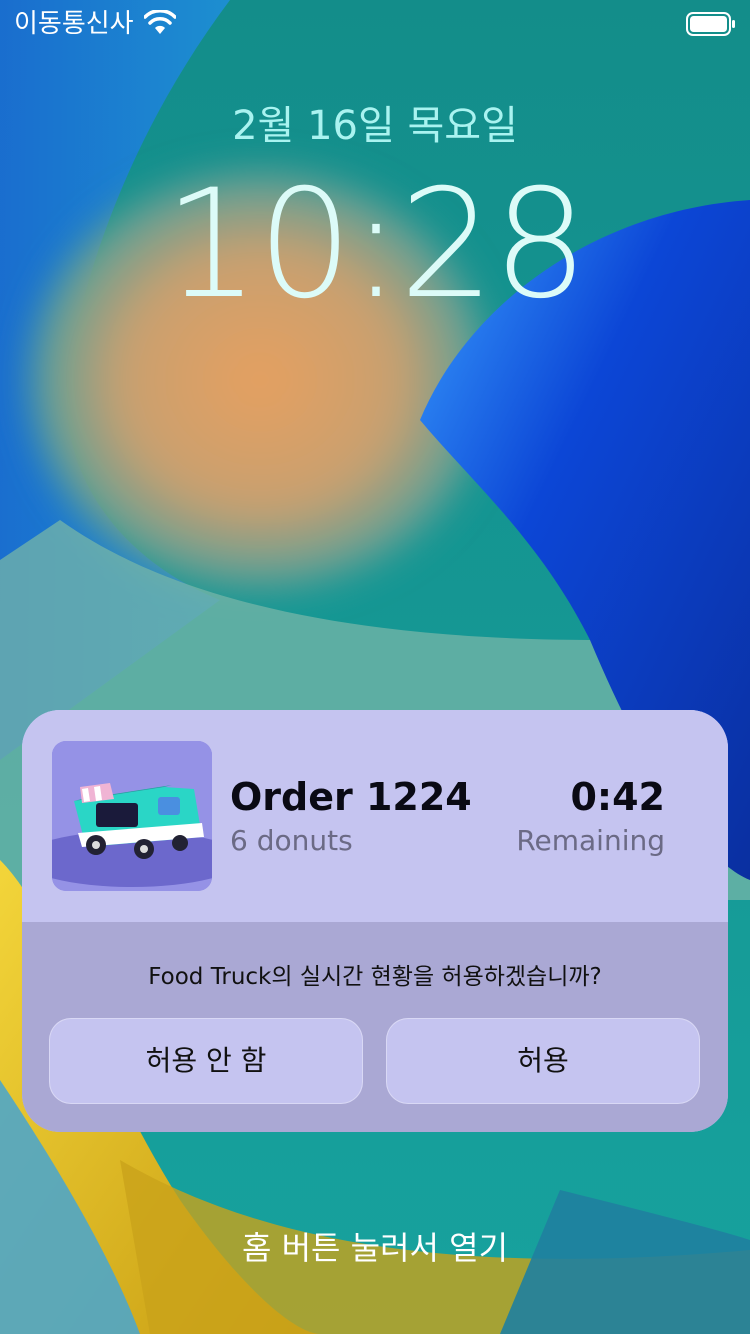  I want to click on permission-prompt: Food Truck의 실시간 현황을 허용하겠습니까? 허용 안 함 허용, so click(375, 1027).